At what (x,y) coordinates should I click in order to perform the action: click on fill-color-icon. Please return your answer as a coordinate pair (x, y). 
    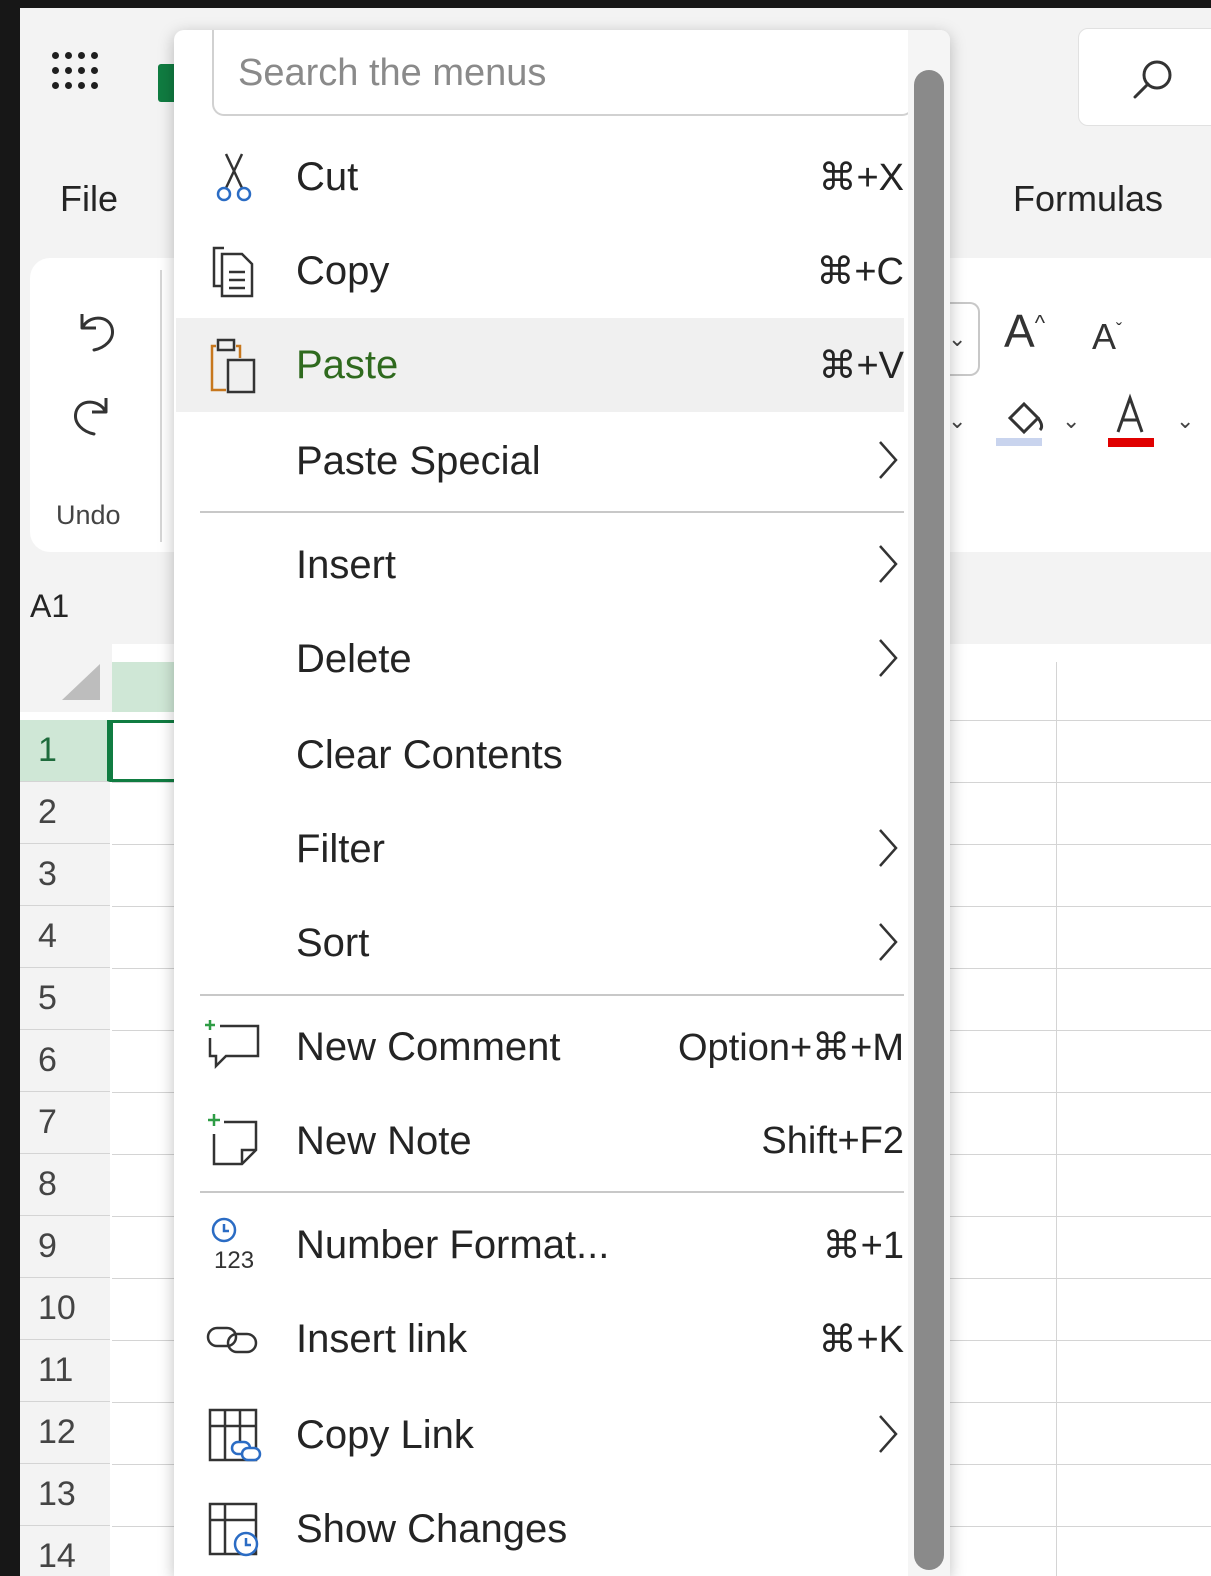
    Looking at the image, I should click on (1024, 422).